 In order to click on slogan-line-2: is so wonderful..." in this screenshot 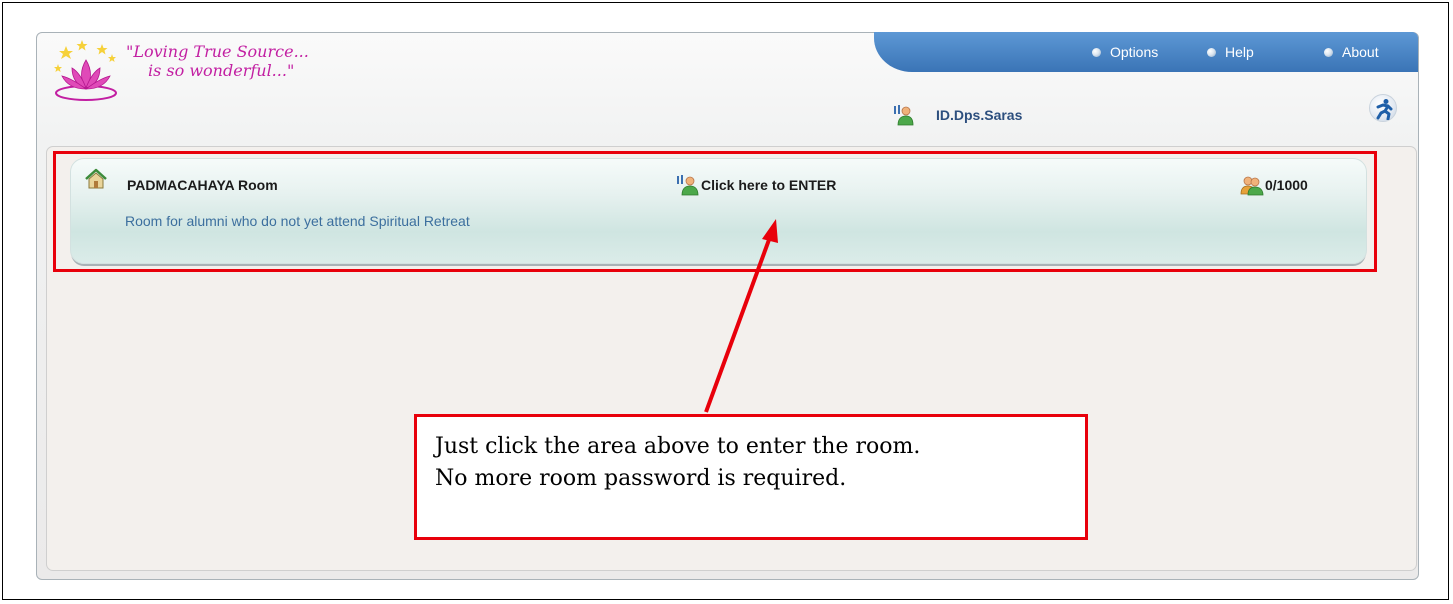, I will do `click(221, 70)`.